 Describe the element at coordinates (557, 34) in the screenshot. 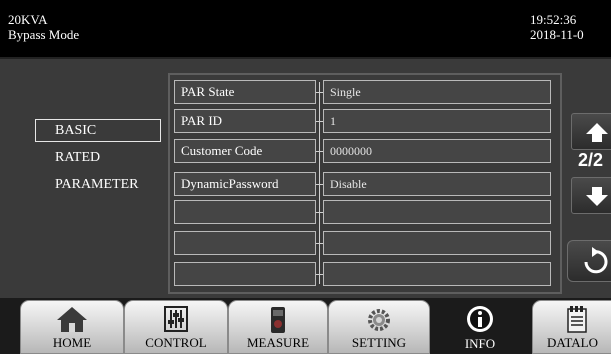

I see `clock-date: 2018-11-0` at that location.